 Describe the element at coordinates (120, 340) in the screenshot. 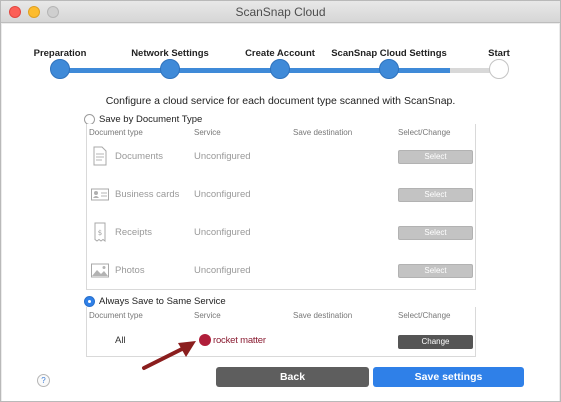

I see `doc-type-all-label: All` at that location.